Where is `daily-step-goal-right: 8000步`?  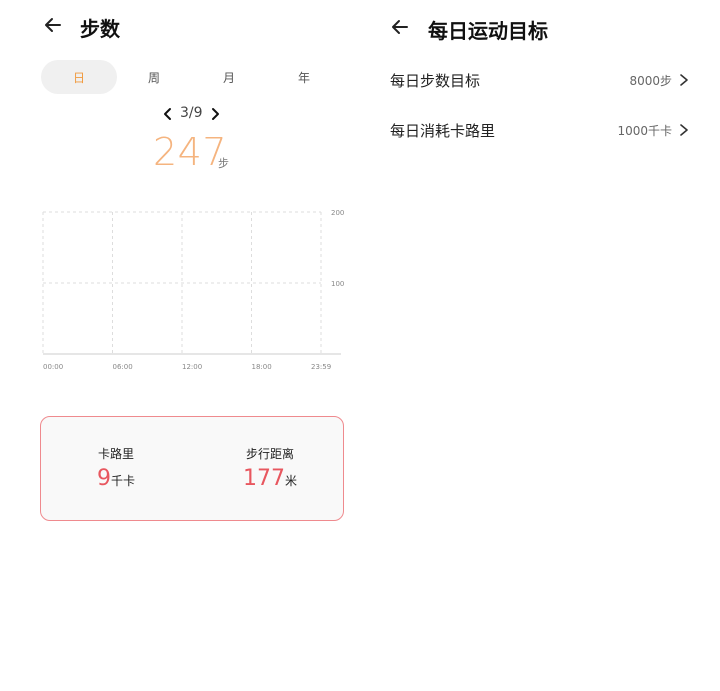
daily-step-goal-right: 8000步 is located at coordinates (659, 80).